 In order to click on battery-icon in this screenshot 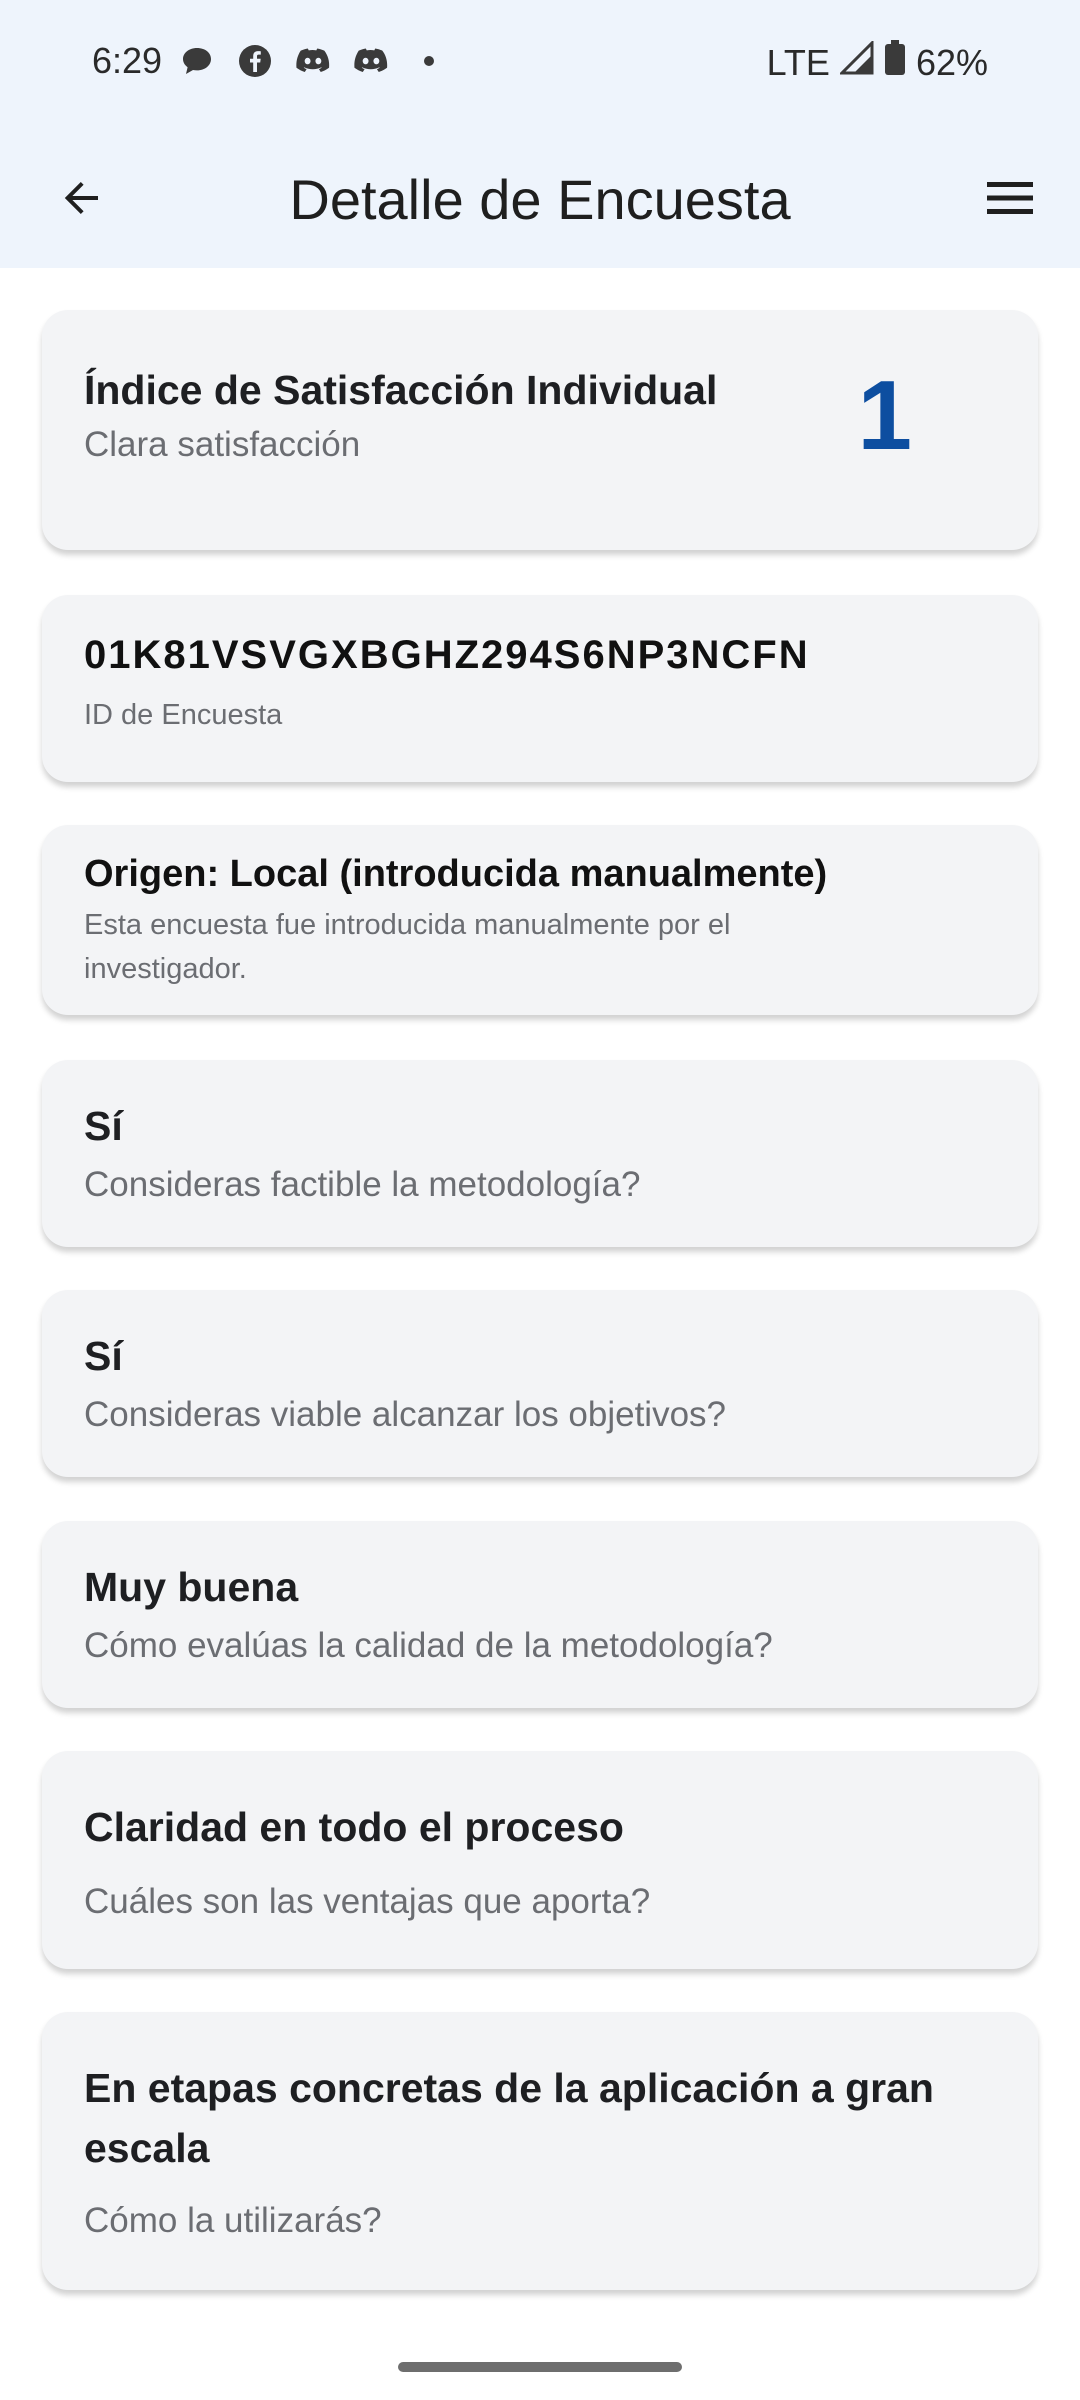, I will do `click(895, 62)`.